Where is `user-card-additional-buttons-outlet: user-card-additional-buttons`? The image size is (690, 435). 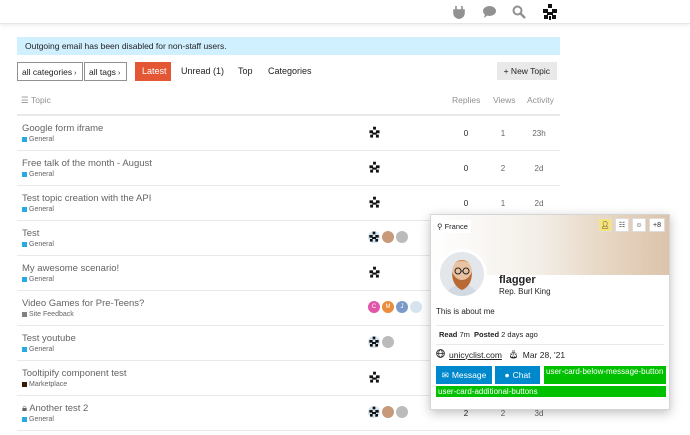
user-card-additional-buttons-outlet: user-card-additional-buttons is located at coordinates (551, 391).